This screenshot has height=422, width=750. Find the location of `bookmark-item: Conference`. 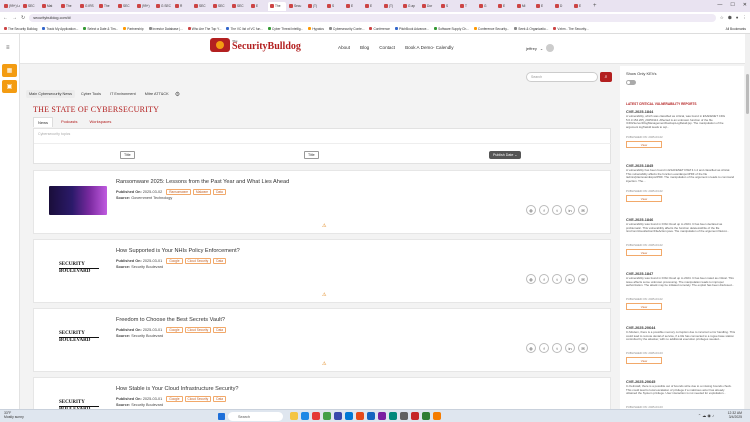

bookmark-item: Conference is located at coordinates (379, 29).